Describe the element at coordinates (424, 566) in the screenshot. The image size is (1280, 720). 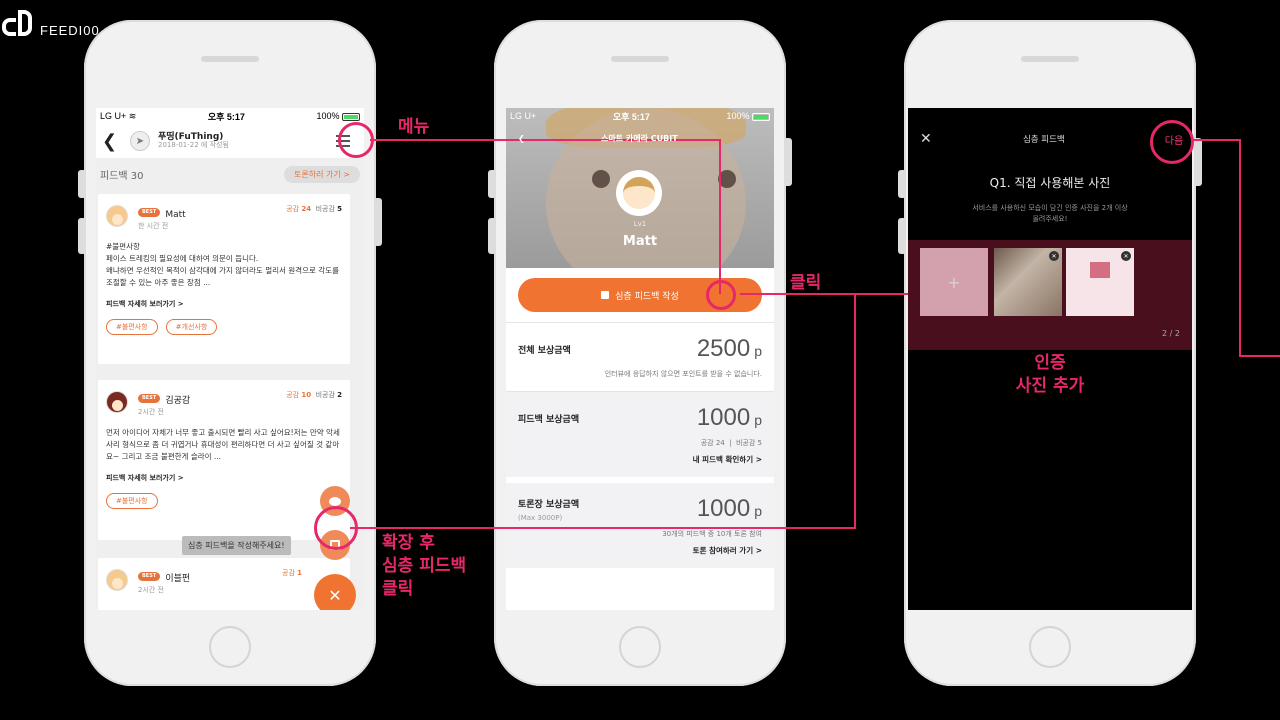
I see `annotation-expand: 확장 후 심층 피드백 클릭` at that location.